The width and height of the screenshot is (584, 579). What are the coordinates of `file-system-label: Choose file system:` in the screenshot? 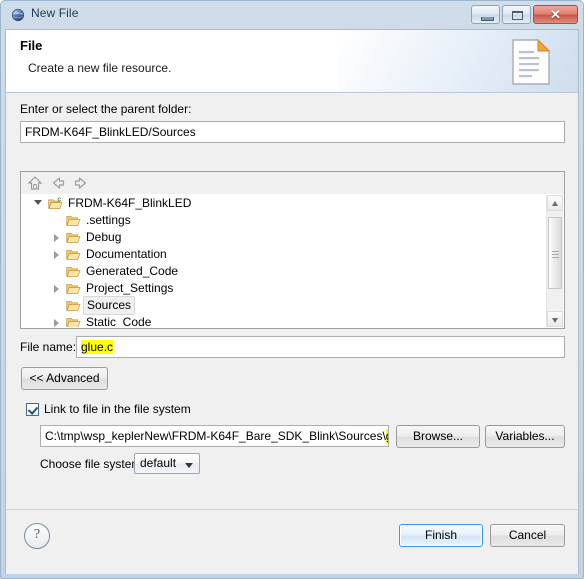 It's located at (92, 464).